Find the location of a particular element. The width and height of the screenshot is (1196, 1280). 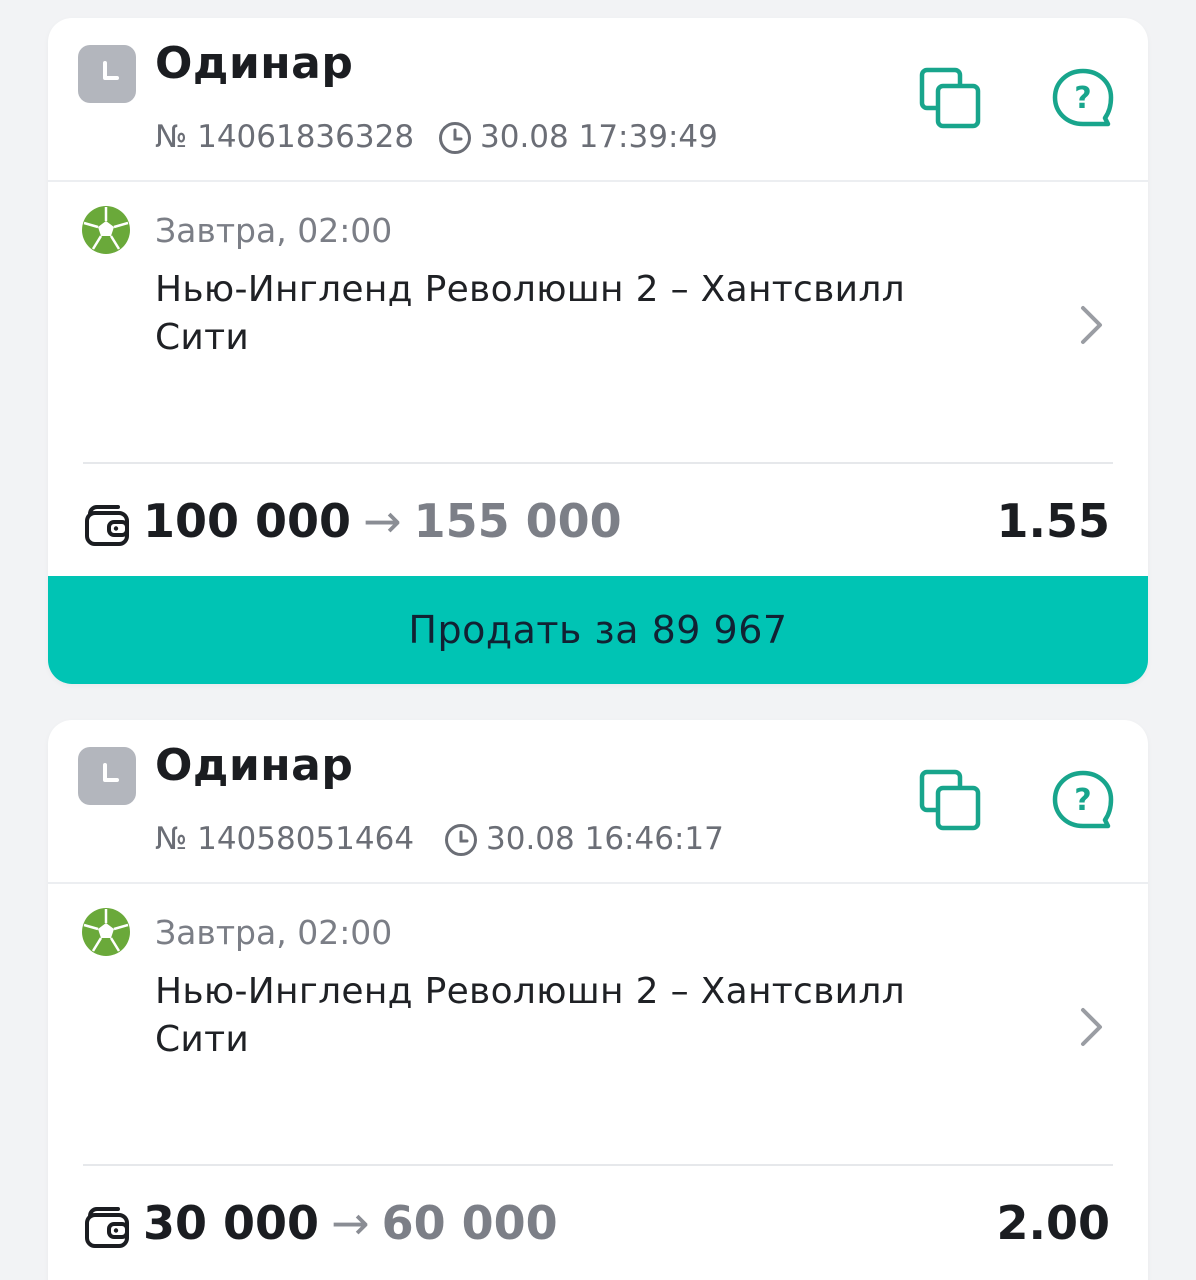

stake-amount: 100 000 is located at coordinates (247, 521).